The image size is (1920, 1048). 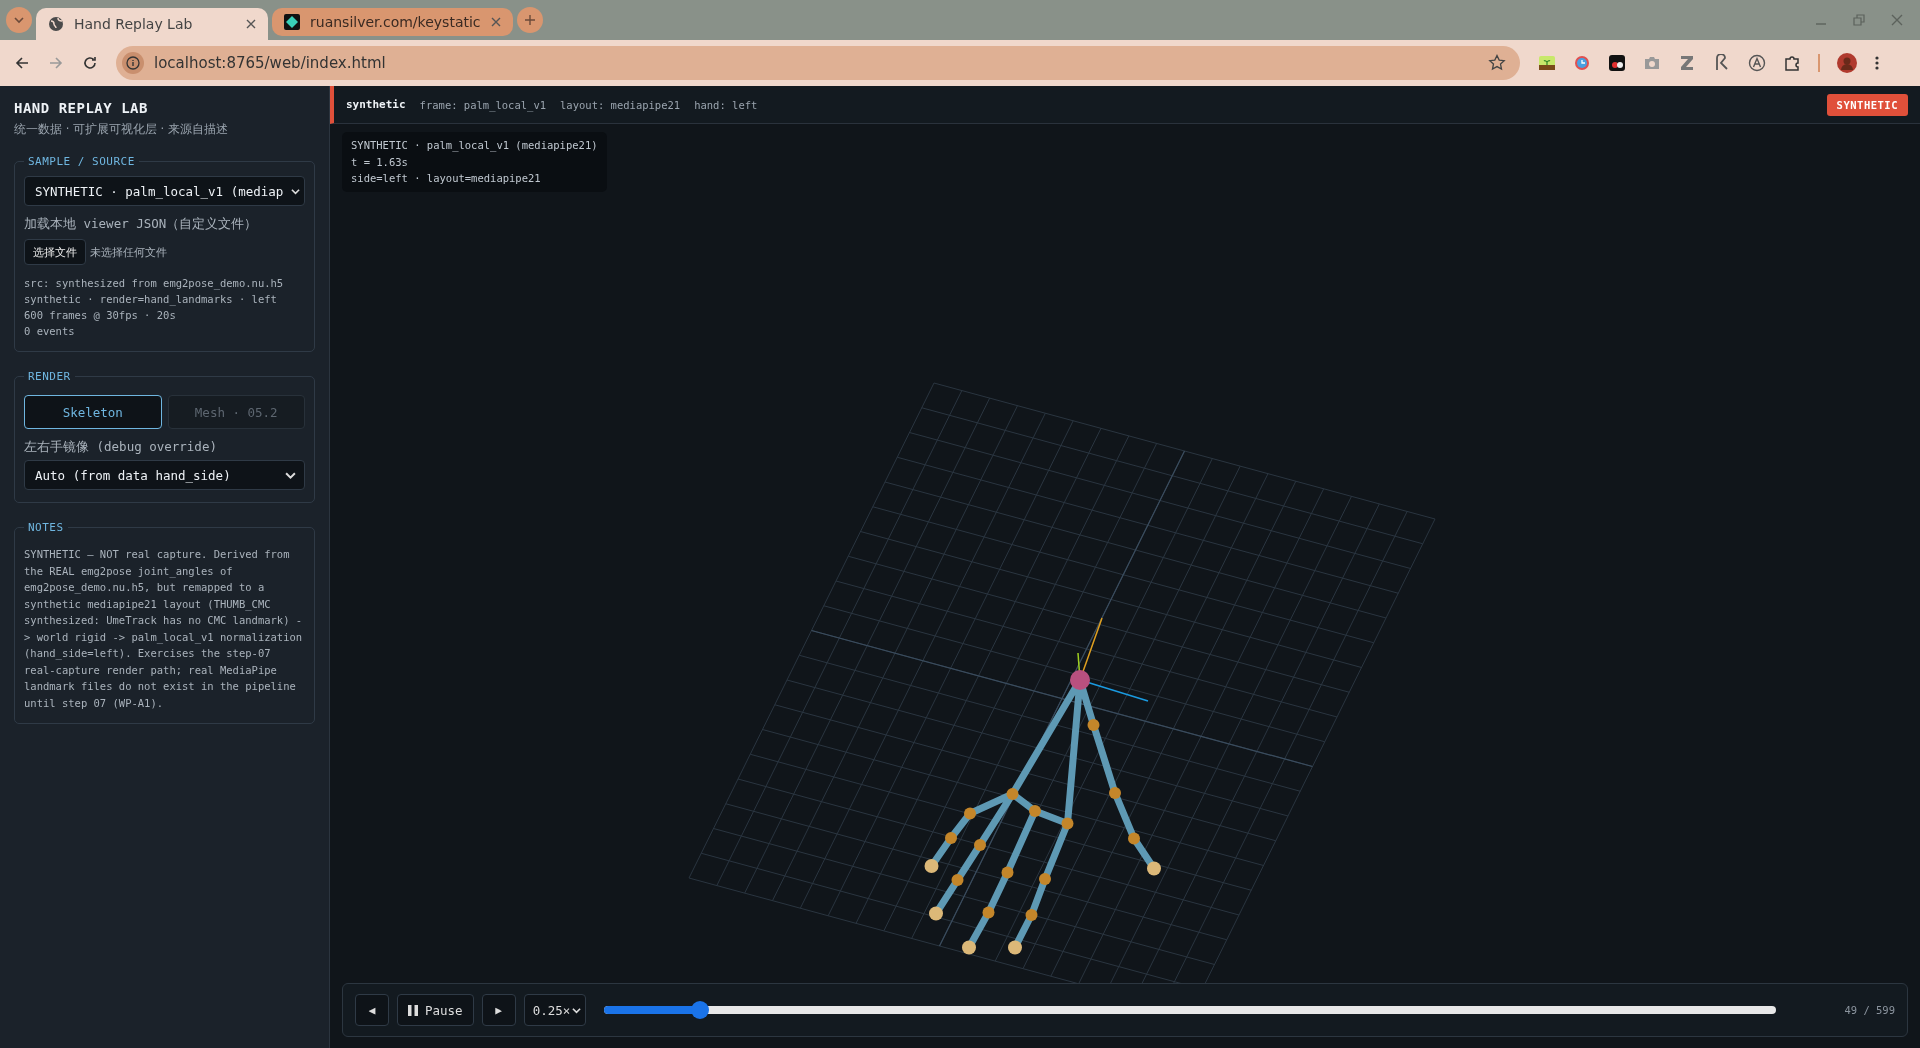 What do you see at coordinates (128, 252) in the screenshot?
I see `file-status: 未选择任何文件` at bounding box center [128, 252].